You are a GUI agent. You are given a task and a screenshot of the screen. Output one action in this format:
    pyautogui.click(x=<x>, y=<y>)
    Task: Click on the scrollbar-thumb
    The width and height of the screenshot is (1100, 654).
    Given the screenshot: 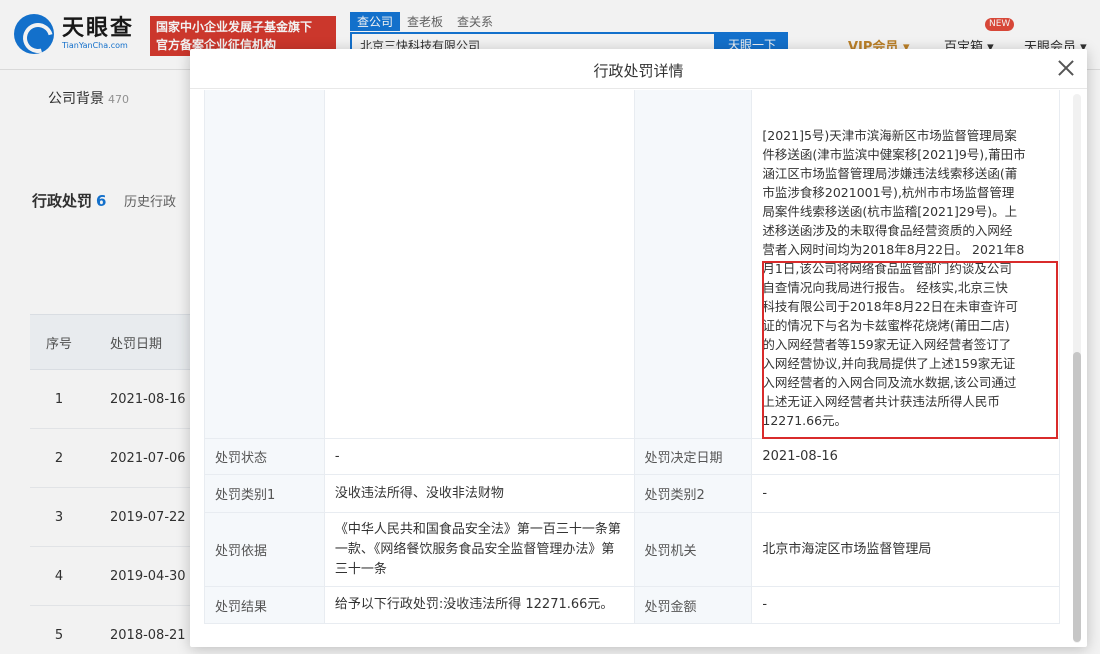 What is the action you would take?
    pyautogui.click(x=1077, y=497)
    